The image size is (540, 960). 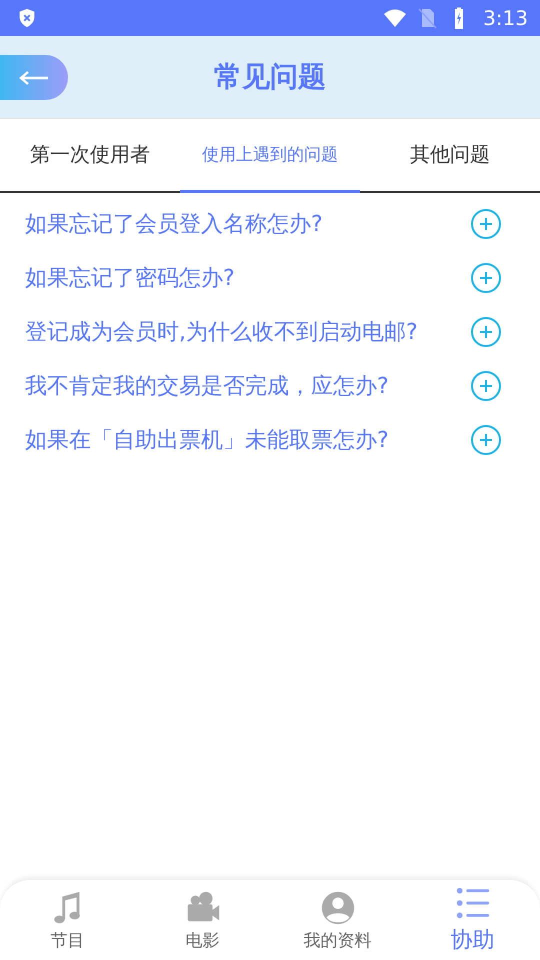 What do you see at coordinates (202, 920) in the screenshot?
I see `nav-item: 电影` at bounding box center [202, 920].